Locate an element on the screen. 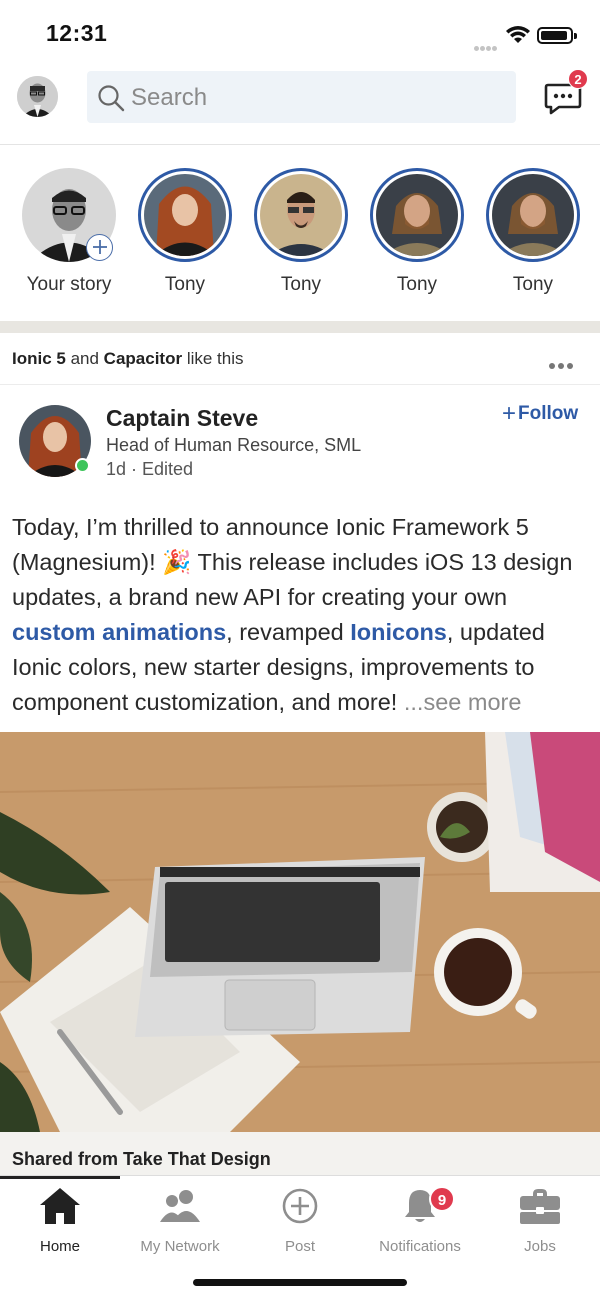 The image size is (600, 1299). post-text-2: , revamped is located at coordinates (288, 632).